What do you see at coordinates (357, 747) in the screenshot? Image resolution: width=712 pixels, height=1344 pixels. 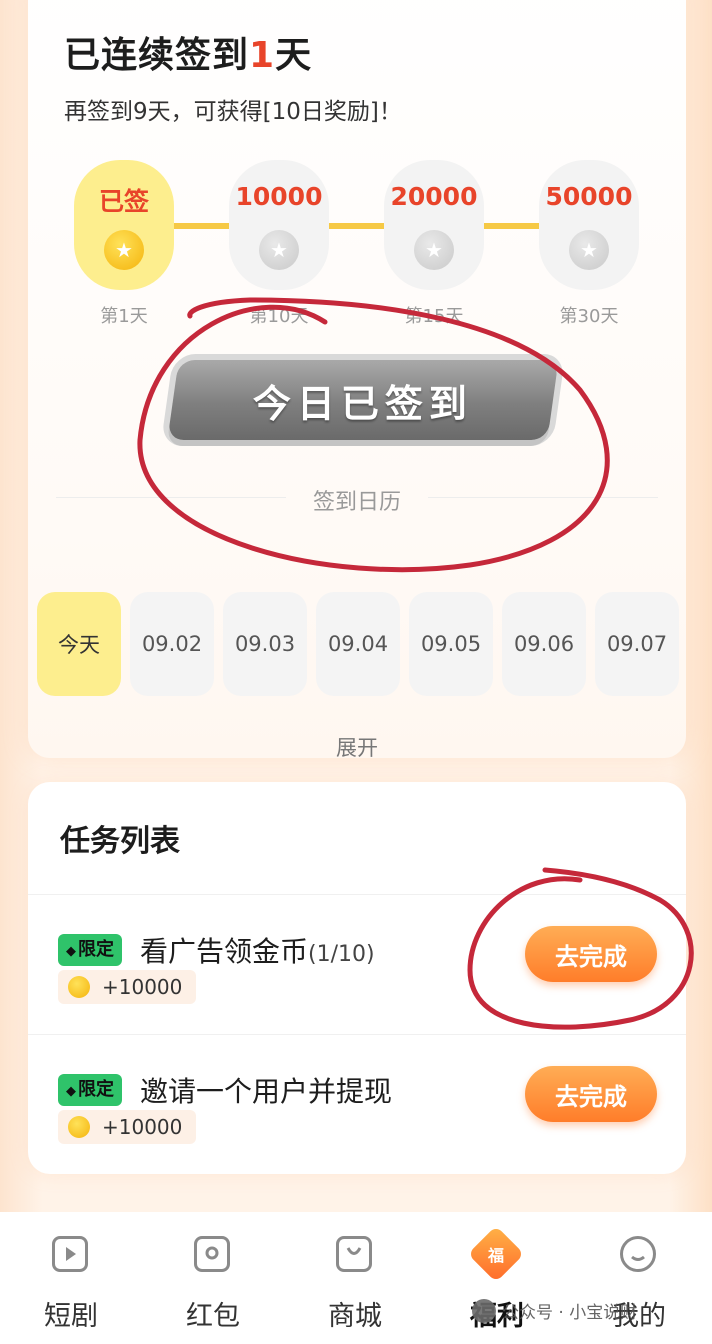 I see `expand-calendar-link: 展开` at bounding box center [357, 747].